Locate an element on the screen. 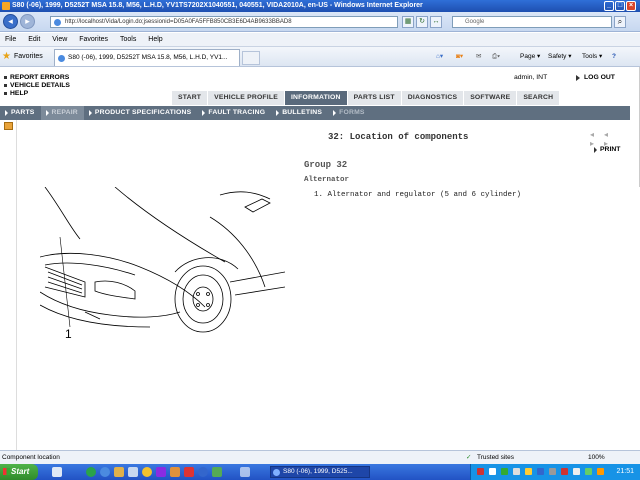  menu-file: File is located at coordinates (10, 40).